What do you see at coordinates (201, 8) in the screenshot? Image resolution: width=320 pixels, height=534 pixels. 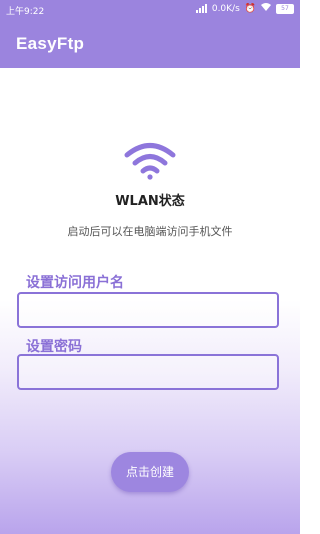 I see `signal-icon` at bounding box center [201, 8].